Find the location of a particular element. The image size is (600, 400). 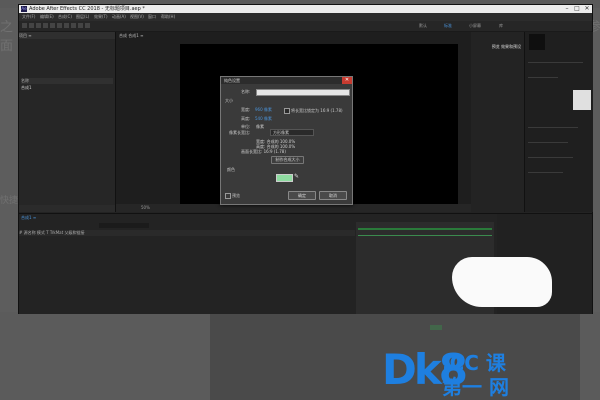

effects-panel is located at coordinates (558, 122).